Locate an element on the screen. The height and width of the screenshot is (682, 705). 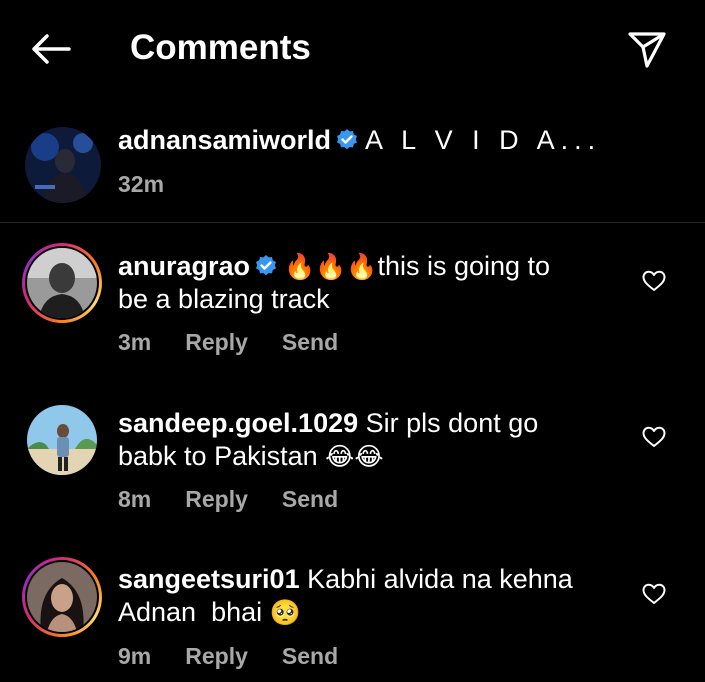
comment-username: sangeetsuri01 is located at coordinates (209, 579).